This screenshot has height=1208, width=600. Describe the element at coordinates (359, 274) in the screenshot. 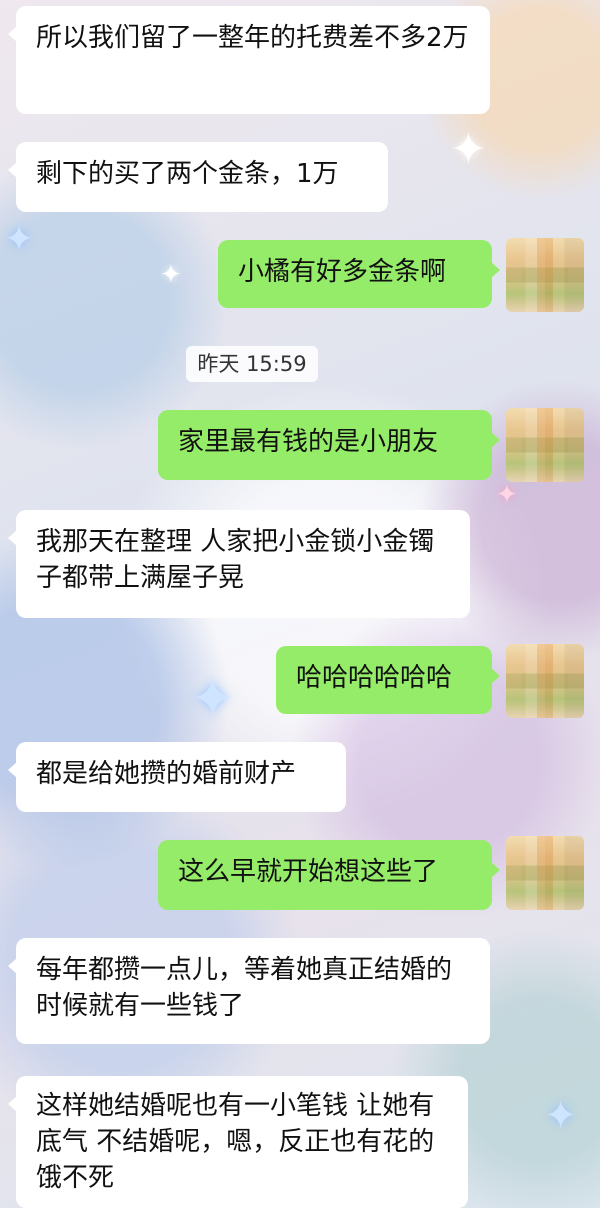

I see `outgoing-message: 小橘有好多金条啊` at that location.